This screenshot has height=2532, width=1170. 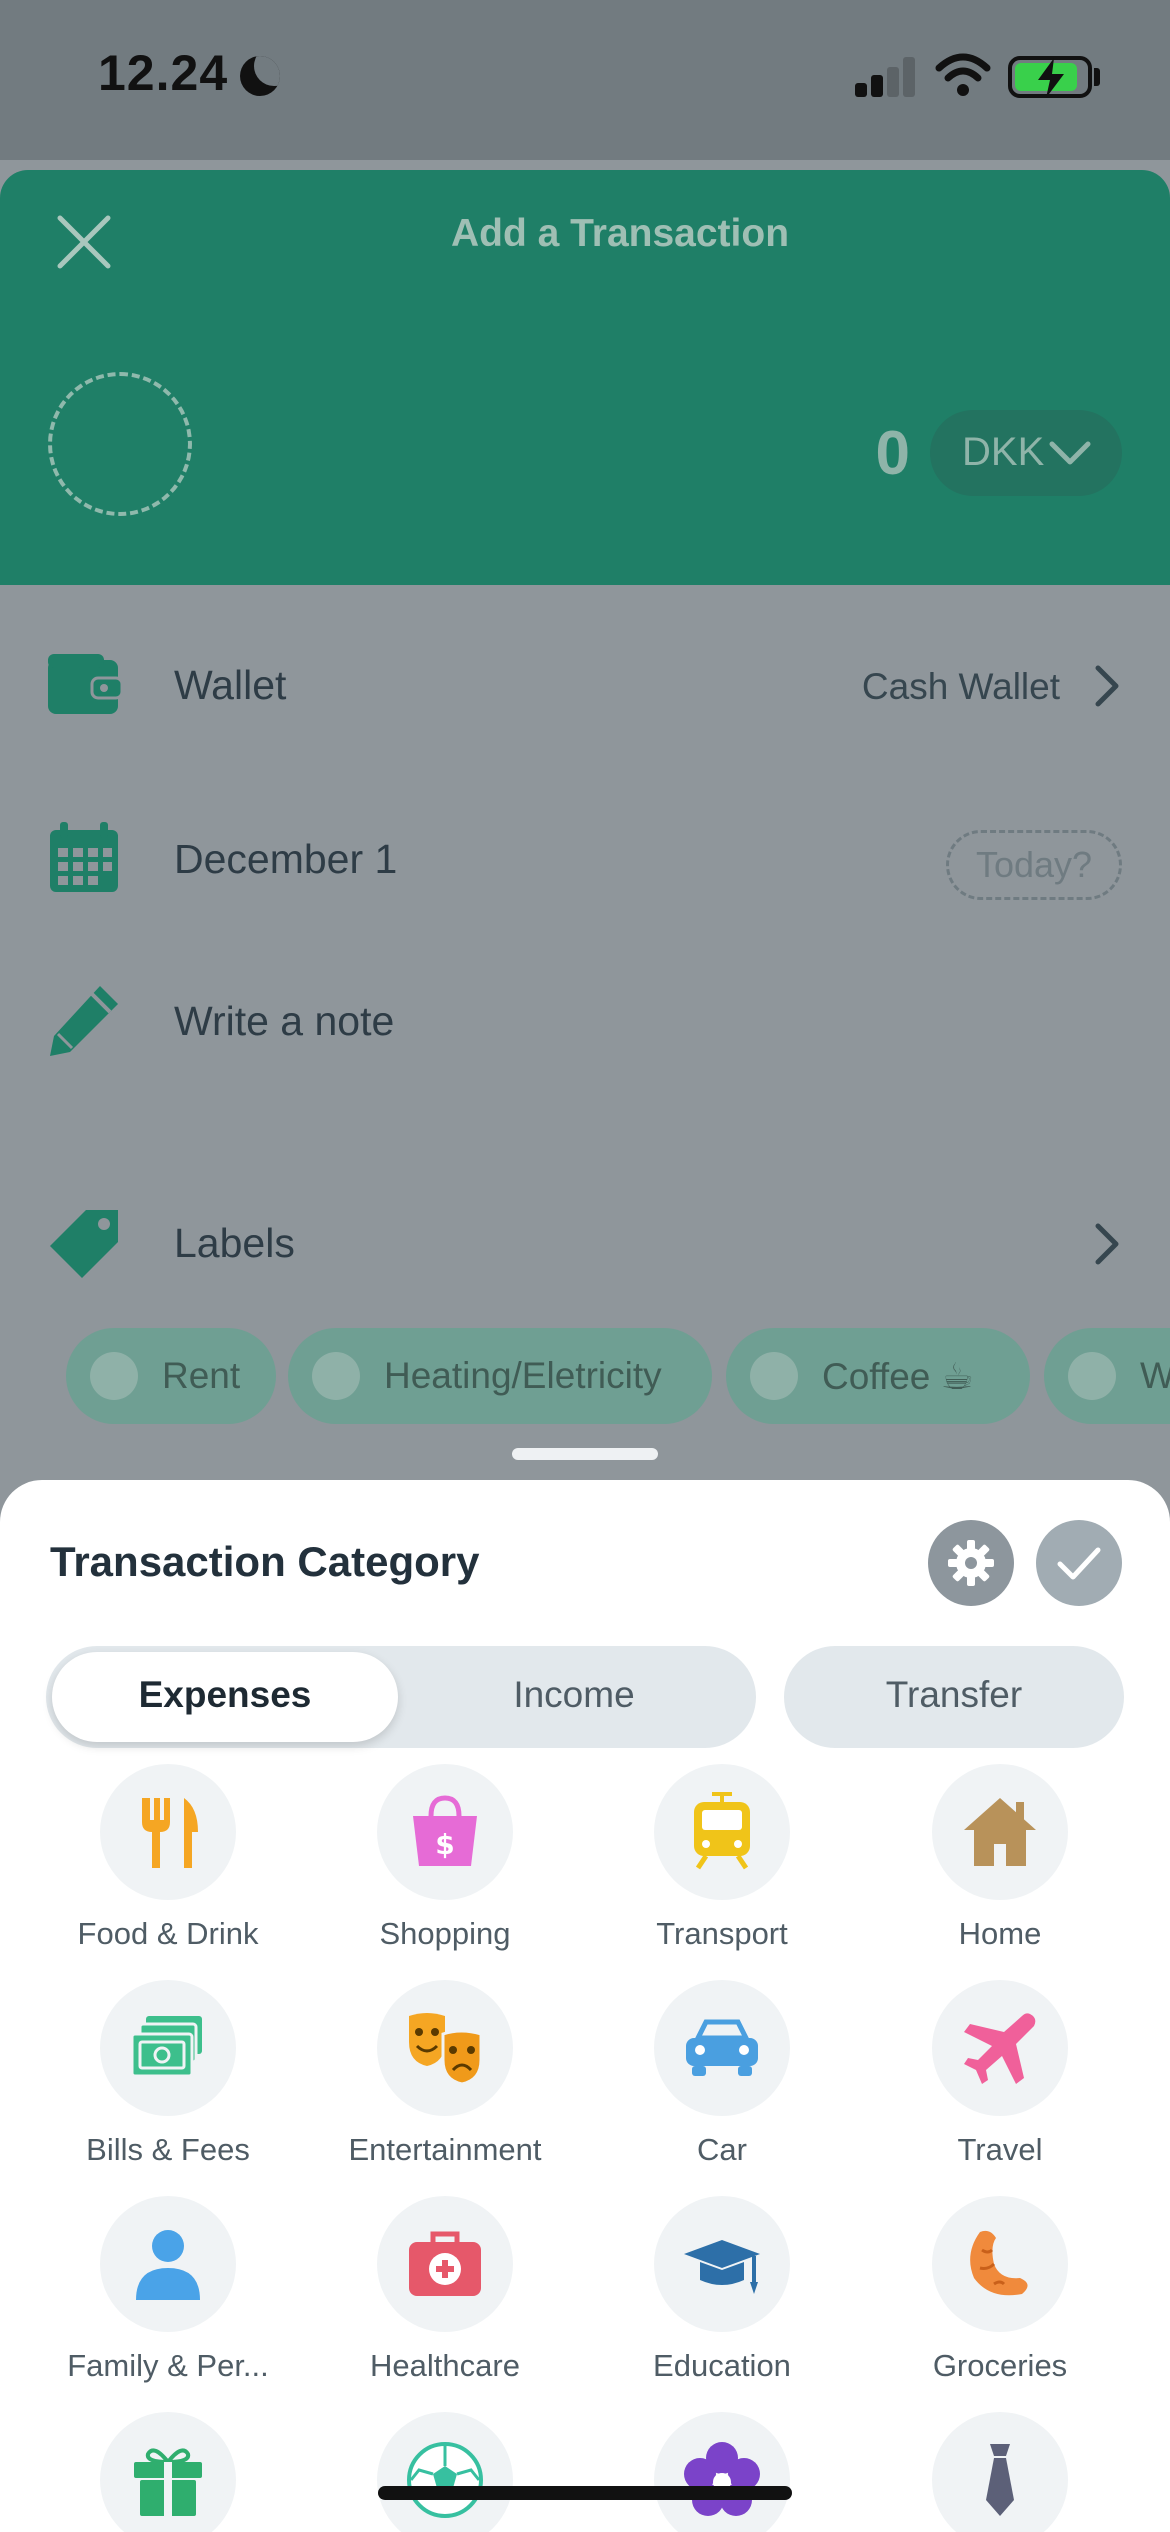 What do you see at coordinates (445, 2263) in the screenshot?
I see `medical-bag-icon` at bounding box center [445, 2263].